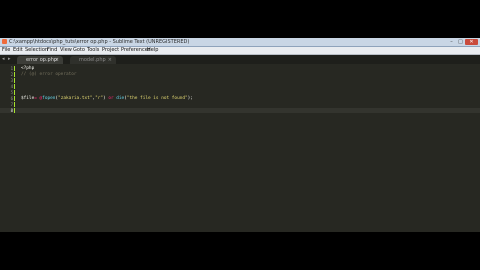 The width and height of the screenshot is (480, 270). Describe the element at coordinates (3, 59) in the screenshot. I see `tab-nav-left-icon: ◂` at that location.